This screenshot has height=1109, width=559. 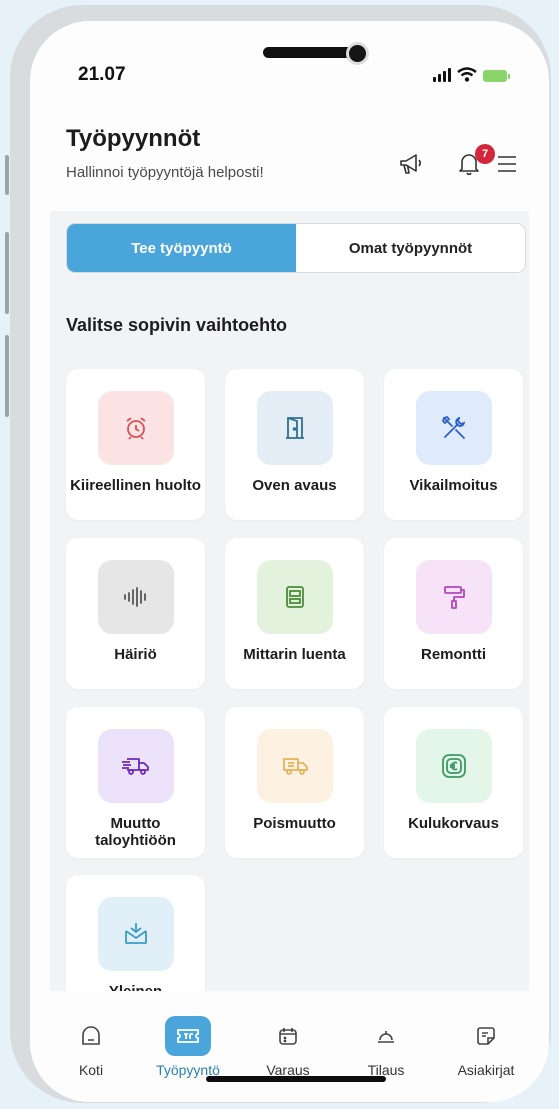 What do you see at coordinates (7, 273) in the screenshot?
I see `side-button-volume-up` at bounding box center [7, 273].